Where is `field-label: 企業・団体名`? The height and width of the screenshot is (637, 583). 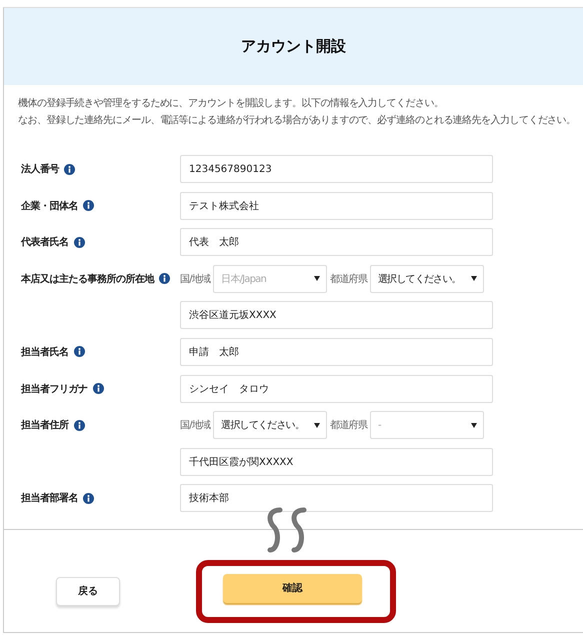 field-label: 企業・団体名 is located at coordinates (49, 206).